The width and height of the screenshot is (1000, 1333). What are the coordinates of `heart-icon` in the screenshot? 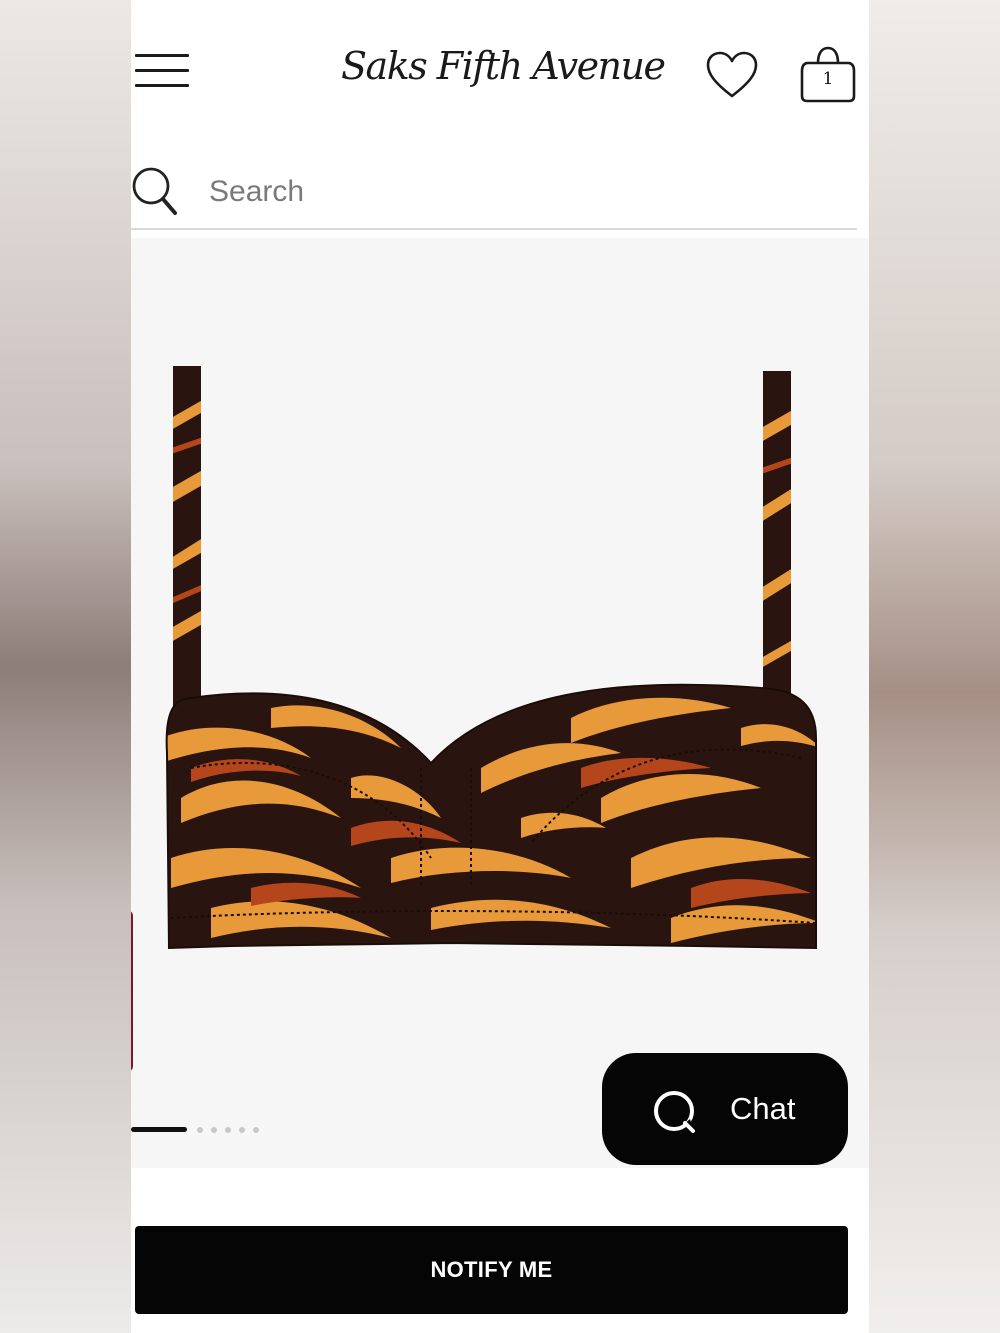 It's located at (732, 75).